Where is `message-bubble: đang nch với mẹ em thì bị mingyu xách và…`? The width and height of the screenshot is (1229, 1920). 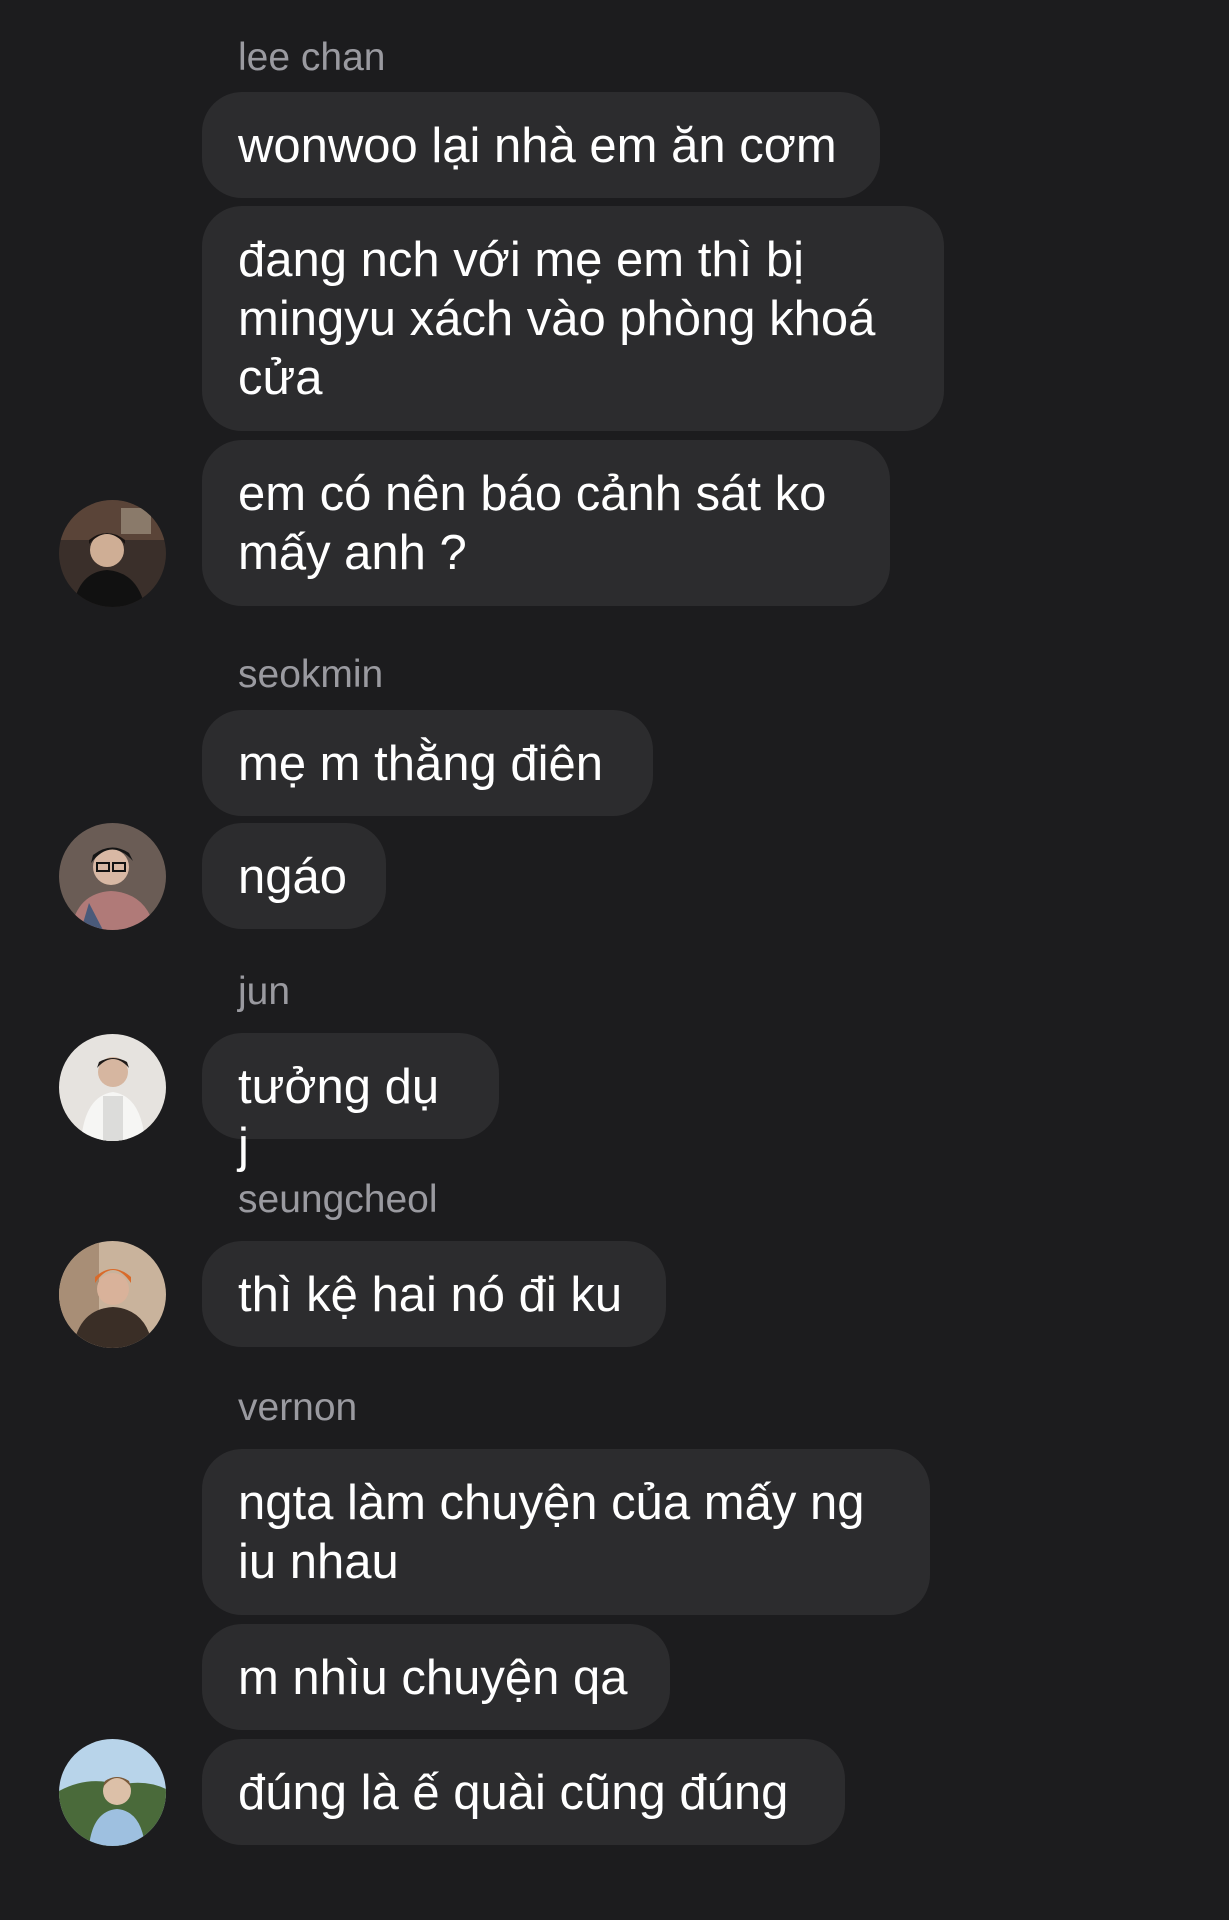
message-bubble: đang nch với mẹ em thì bị mingyu xách và… is located at coordinates (573, 318).